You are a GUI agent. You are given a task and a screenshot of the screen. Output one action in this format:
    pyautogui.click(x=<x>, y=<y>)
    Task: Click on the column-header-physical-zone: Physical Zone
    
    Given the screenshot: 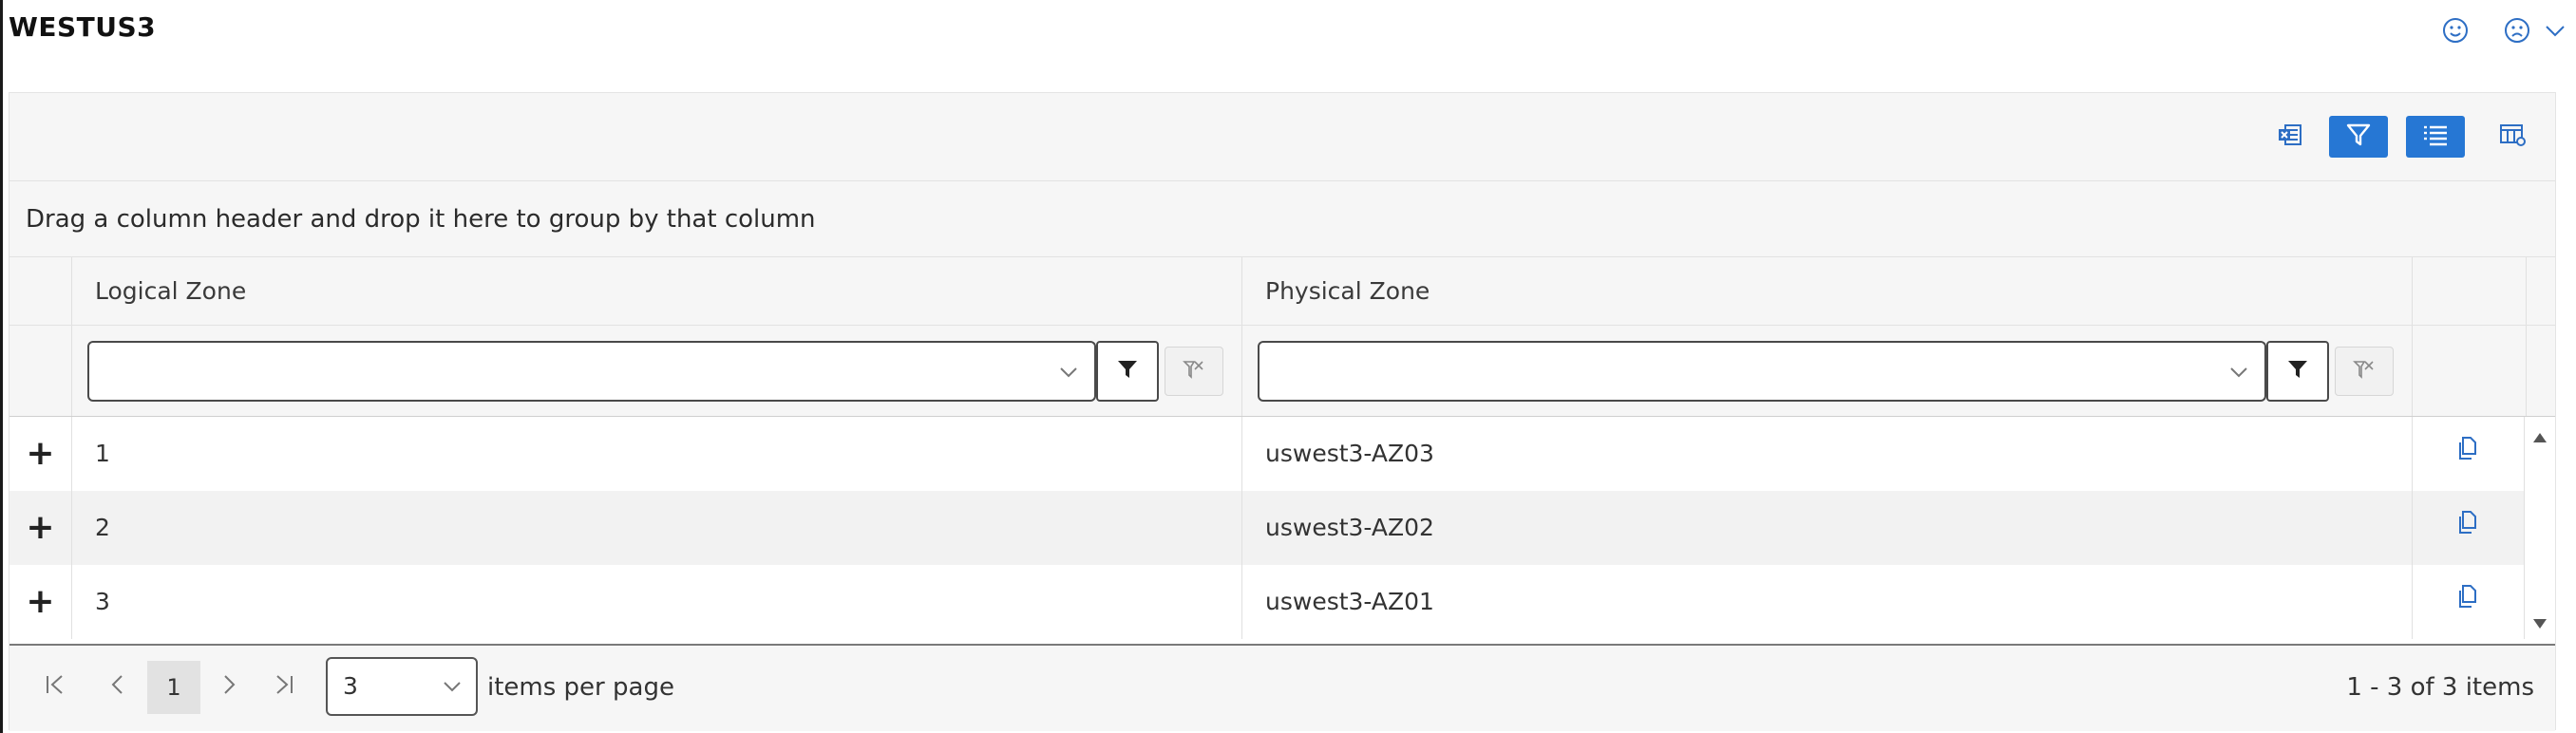 What is the action you would take?
    pyautogui.click(x=1827, y=291)
    